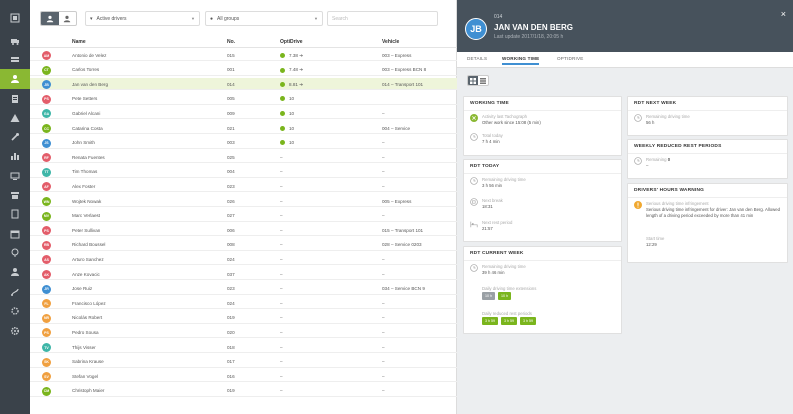  I want to click on sidebar-item-dashboard, so click(15, 18).